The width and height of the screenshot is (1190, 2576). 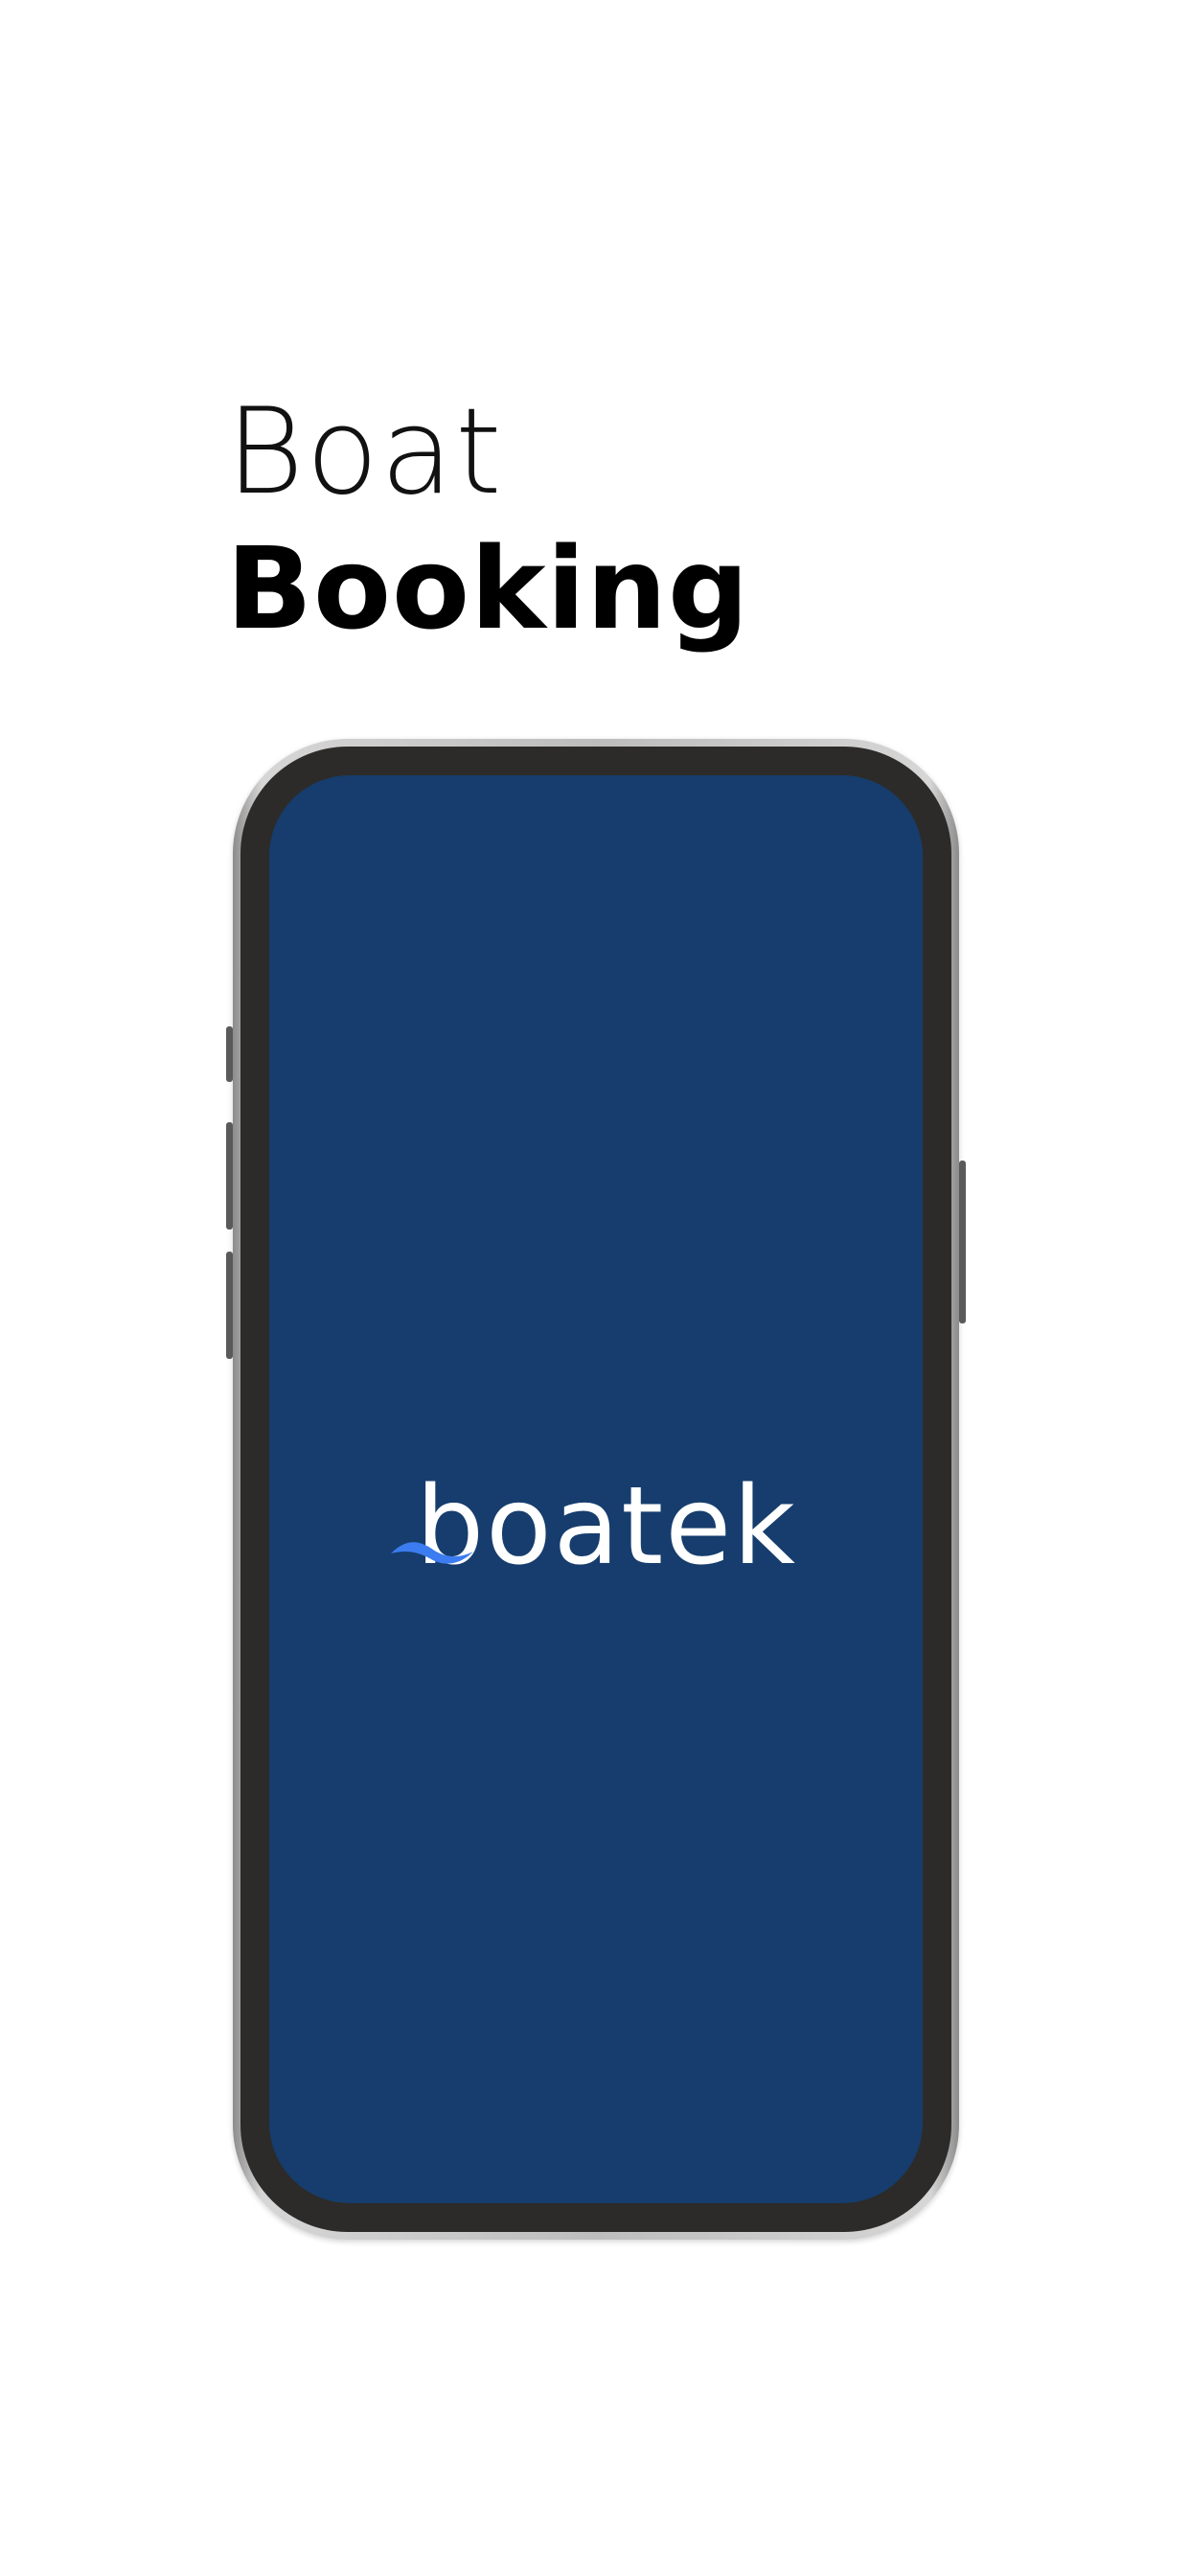 I want to click on heading-light: Boat, so click(x=365, y=452).